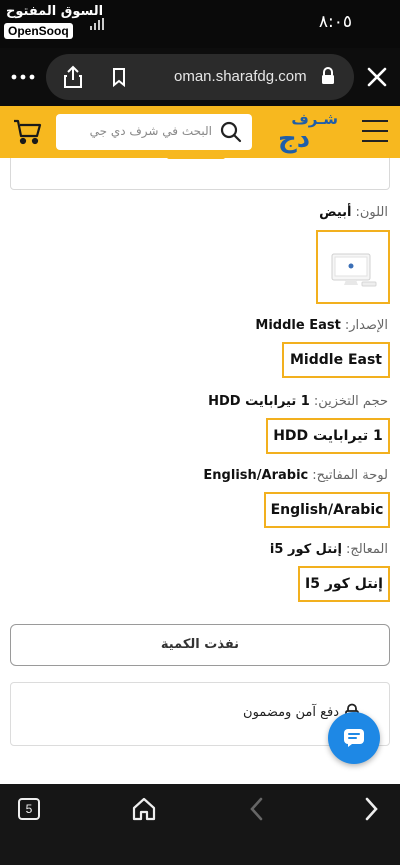 Image resolution: width=400 pixels, height=865 pixels. Describe the element at coordinates (231, 132) in the screenshot. I see `search-icon` at that location.